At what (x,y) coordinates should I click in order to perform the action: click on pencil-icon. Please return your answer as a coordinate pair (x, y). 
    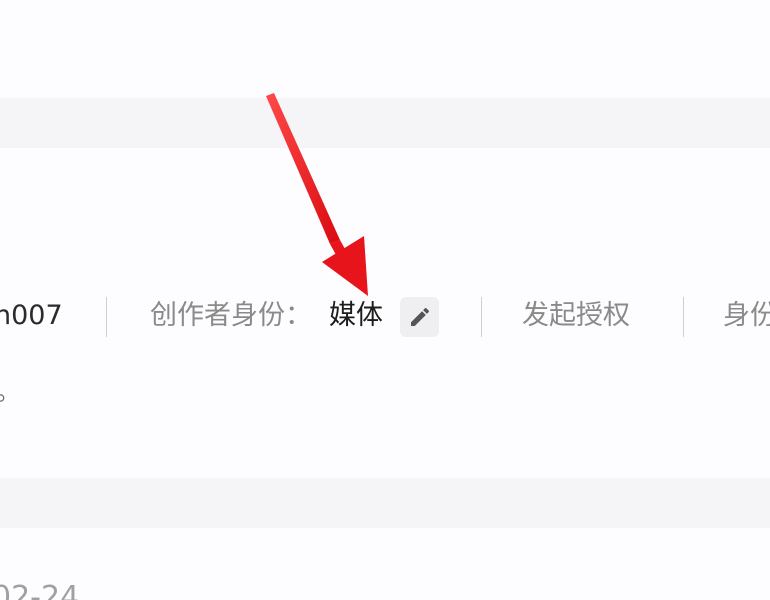
    Looking at the image, I should click on (419, 316).